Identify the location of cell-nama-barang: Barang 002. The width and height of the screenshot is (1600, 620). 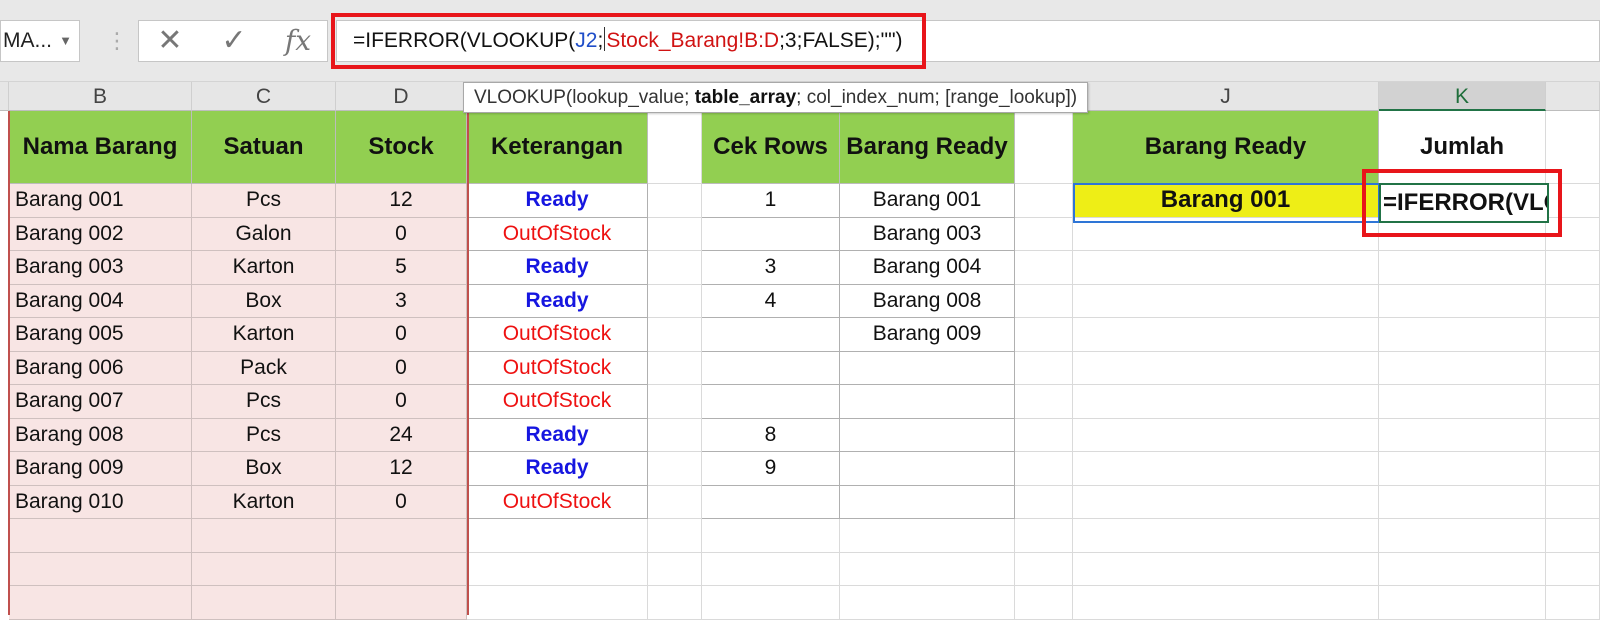
(100, 234).